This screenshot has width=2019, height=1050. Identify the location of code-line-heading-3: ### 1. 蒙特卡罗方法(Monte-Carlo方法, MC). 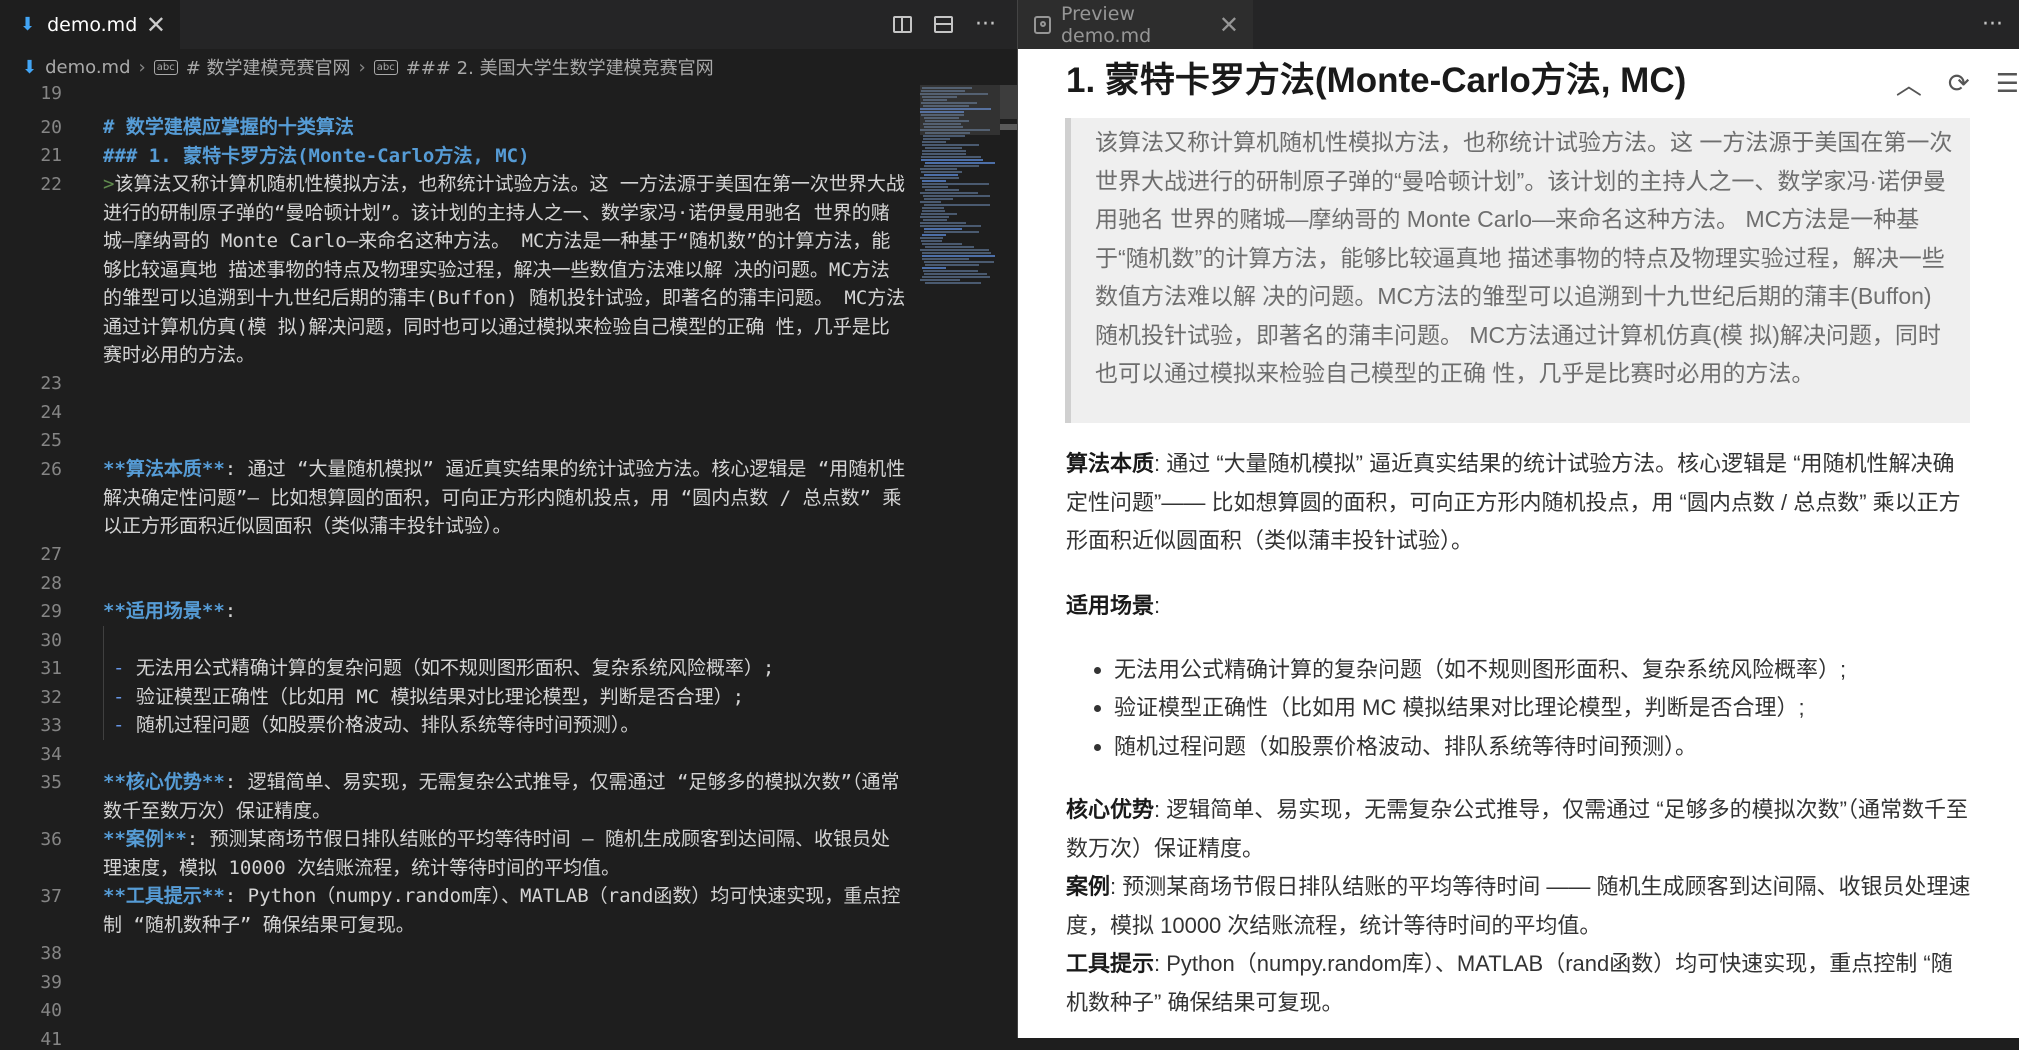
(316, 156).